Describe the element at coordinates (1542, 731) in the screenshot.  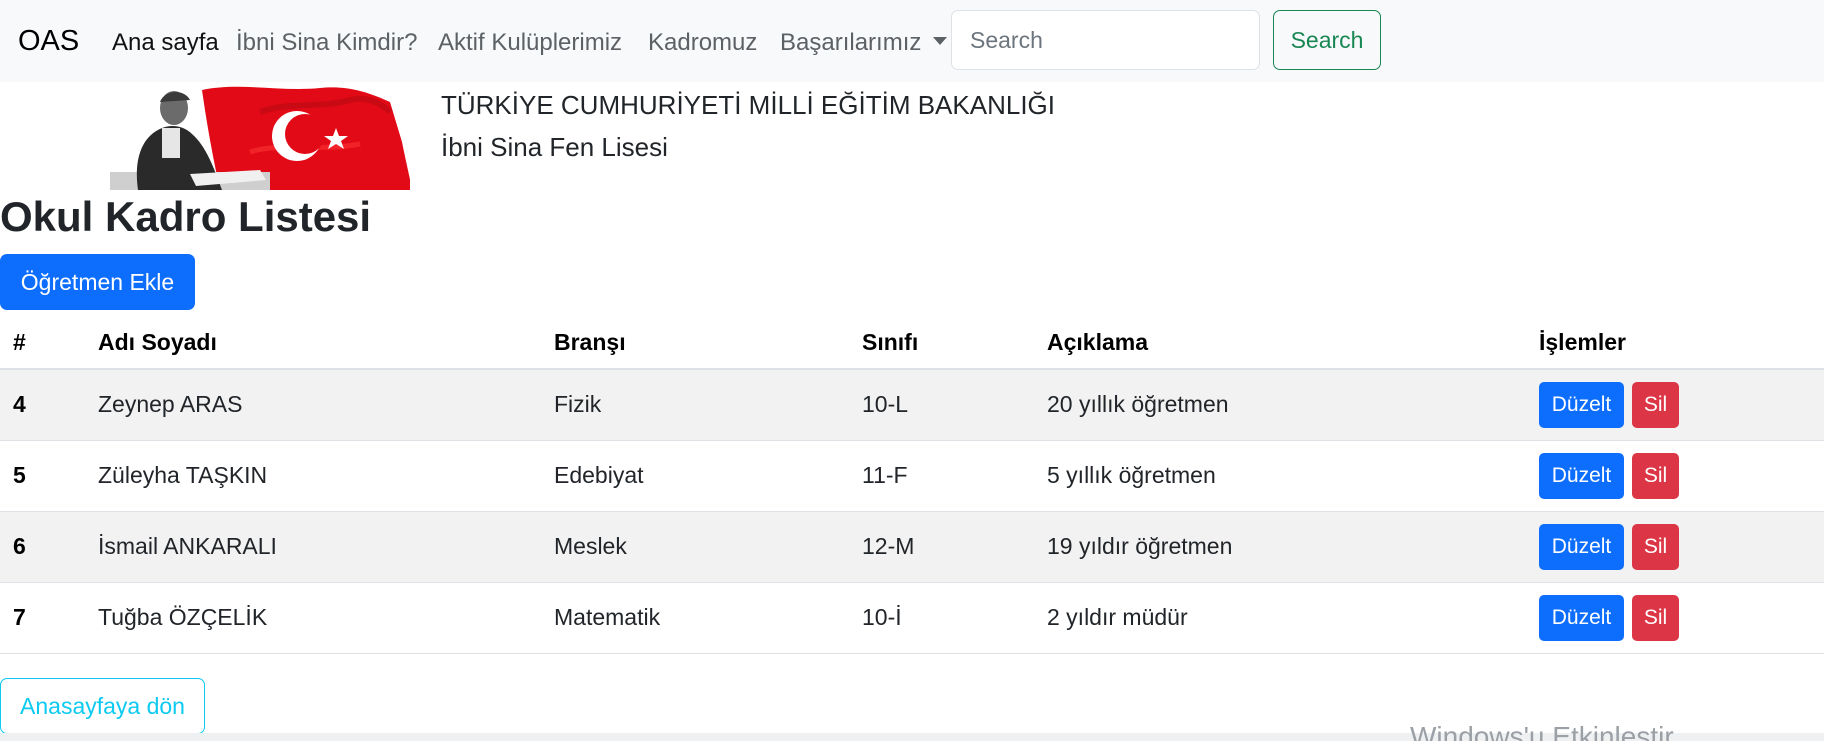
I see `windows-activation-watermark: Windows'u Etkinleştir` at that location.